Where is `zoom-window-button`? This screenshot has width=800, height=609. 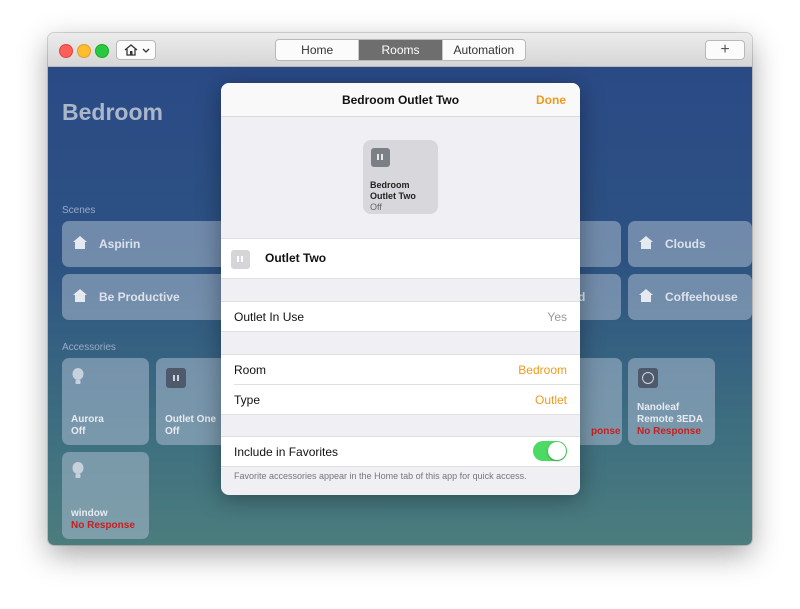
zoom-window-button is located at coordinates (102, 51).